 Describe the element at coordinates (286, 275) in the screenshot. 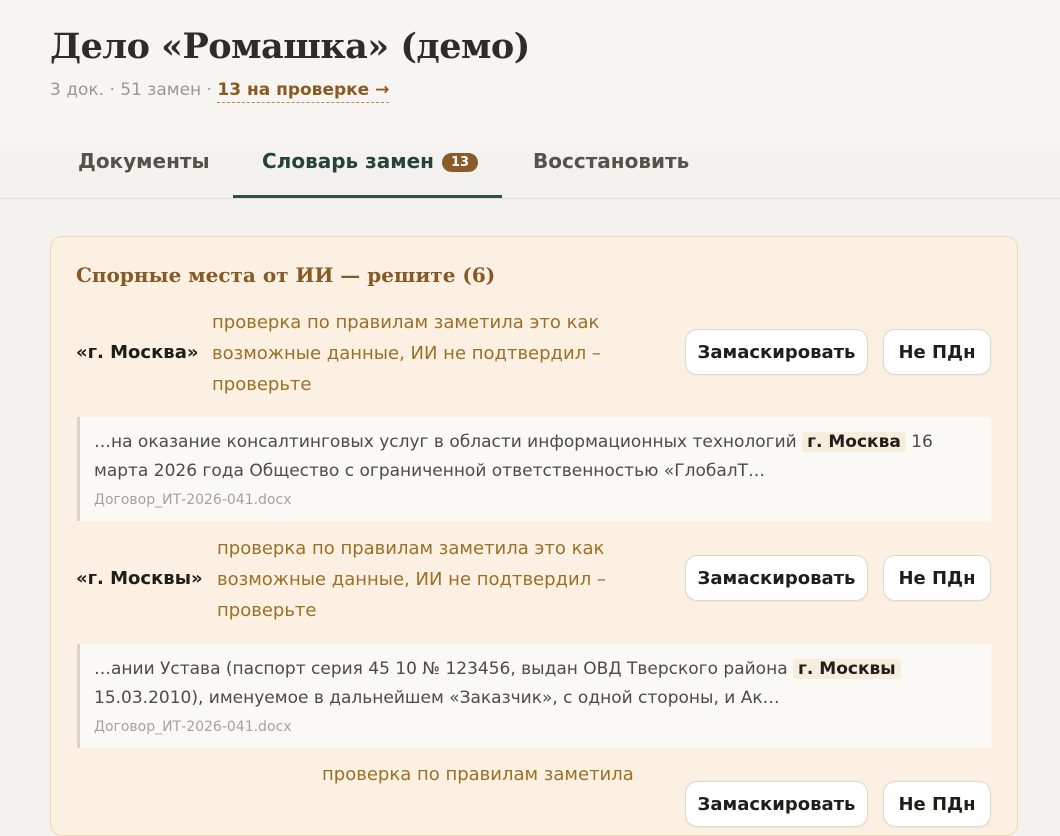

I see `panel-title: Спорные места от ИИ — решите (6)` at that location.